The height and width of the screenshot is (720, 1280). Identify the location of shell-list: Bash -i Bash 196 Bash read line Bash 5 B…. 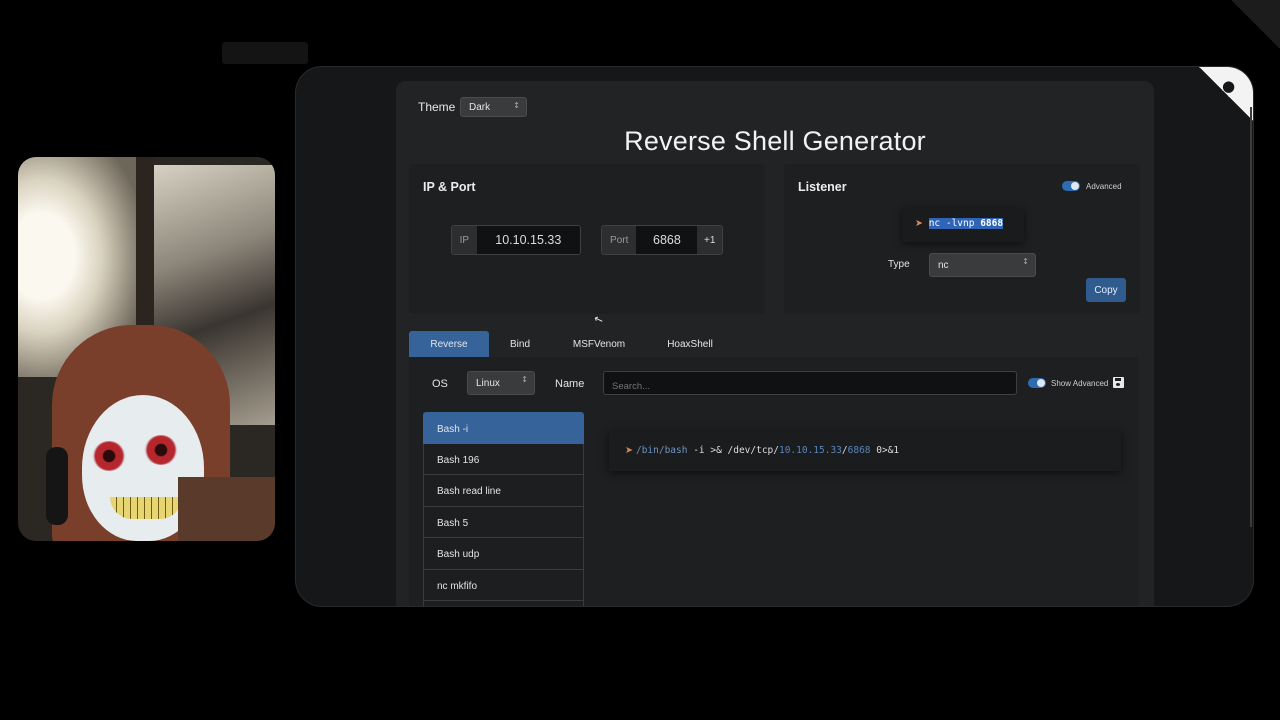
(503, 509).